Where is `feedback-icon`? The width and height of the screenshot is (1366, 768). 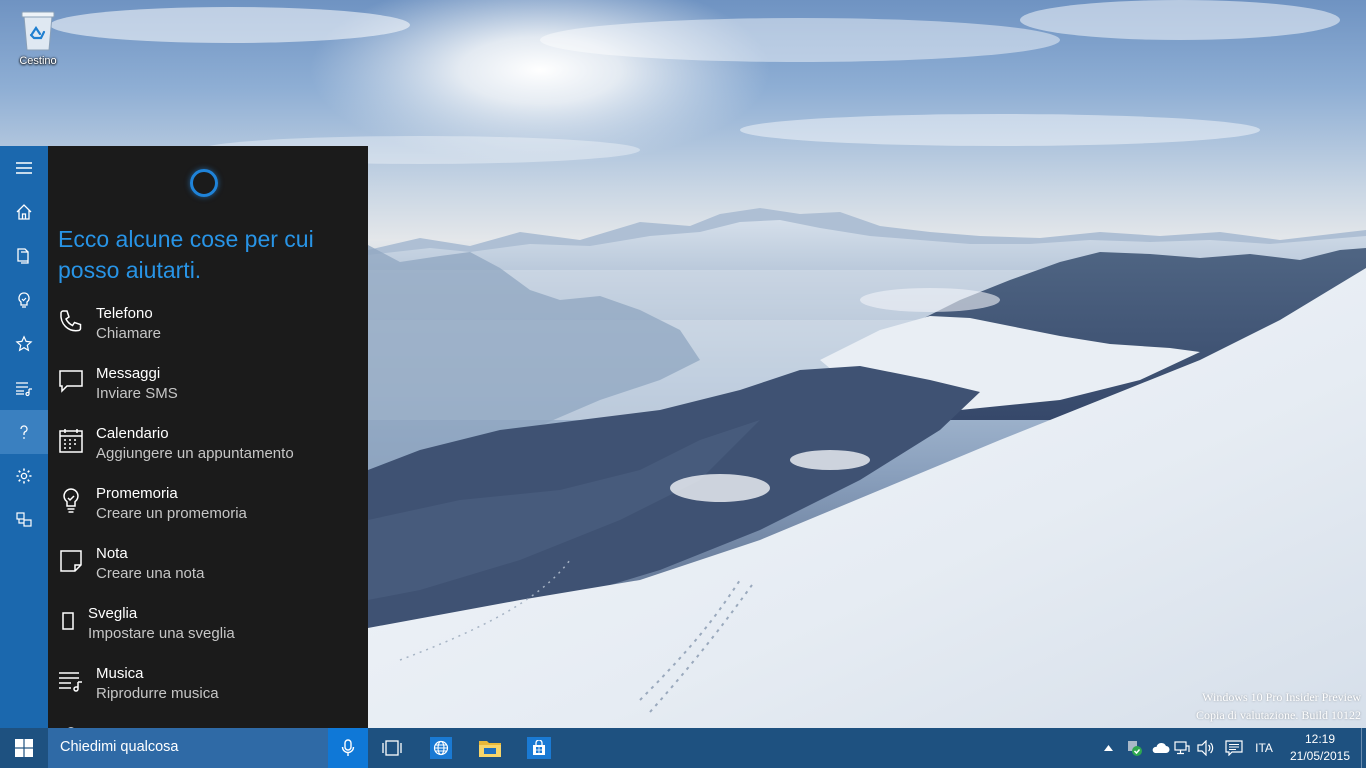 feedback-icon is located at coordinates (24, 519).